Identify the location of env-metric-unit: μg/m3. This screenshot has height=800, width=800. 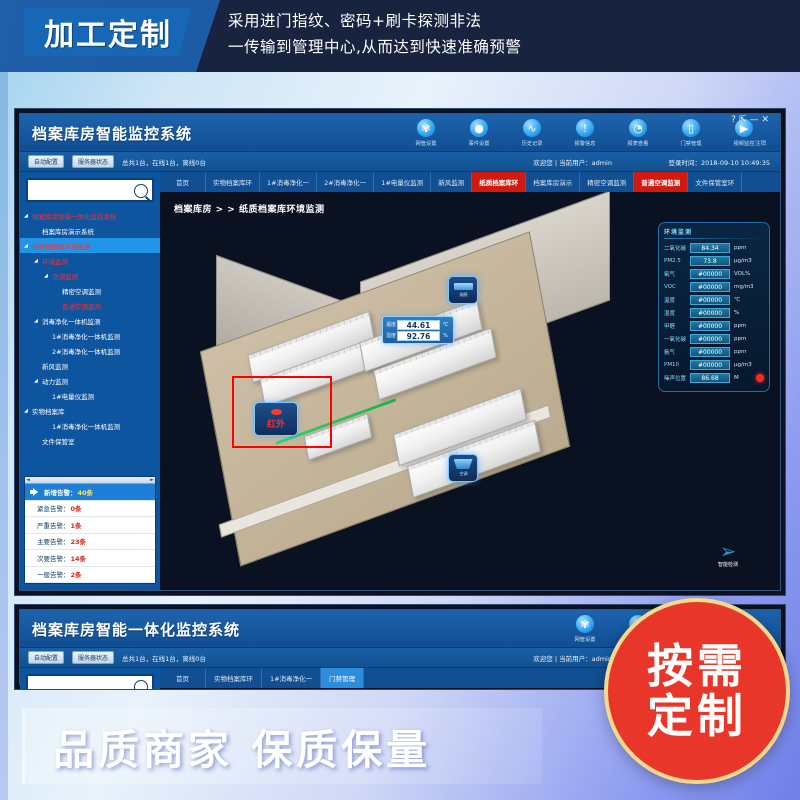
(743, 260).